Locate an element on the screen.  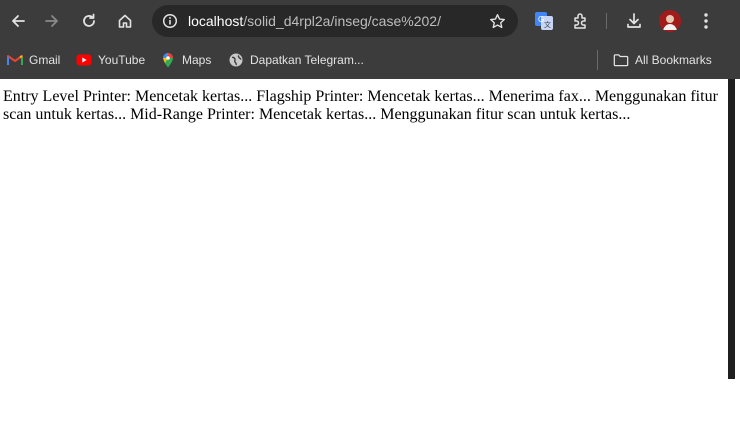
forward-icon is located at coordinates (51, 21).